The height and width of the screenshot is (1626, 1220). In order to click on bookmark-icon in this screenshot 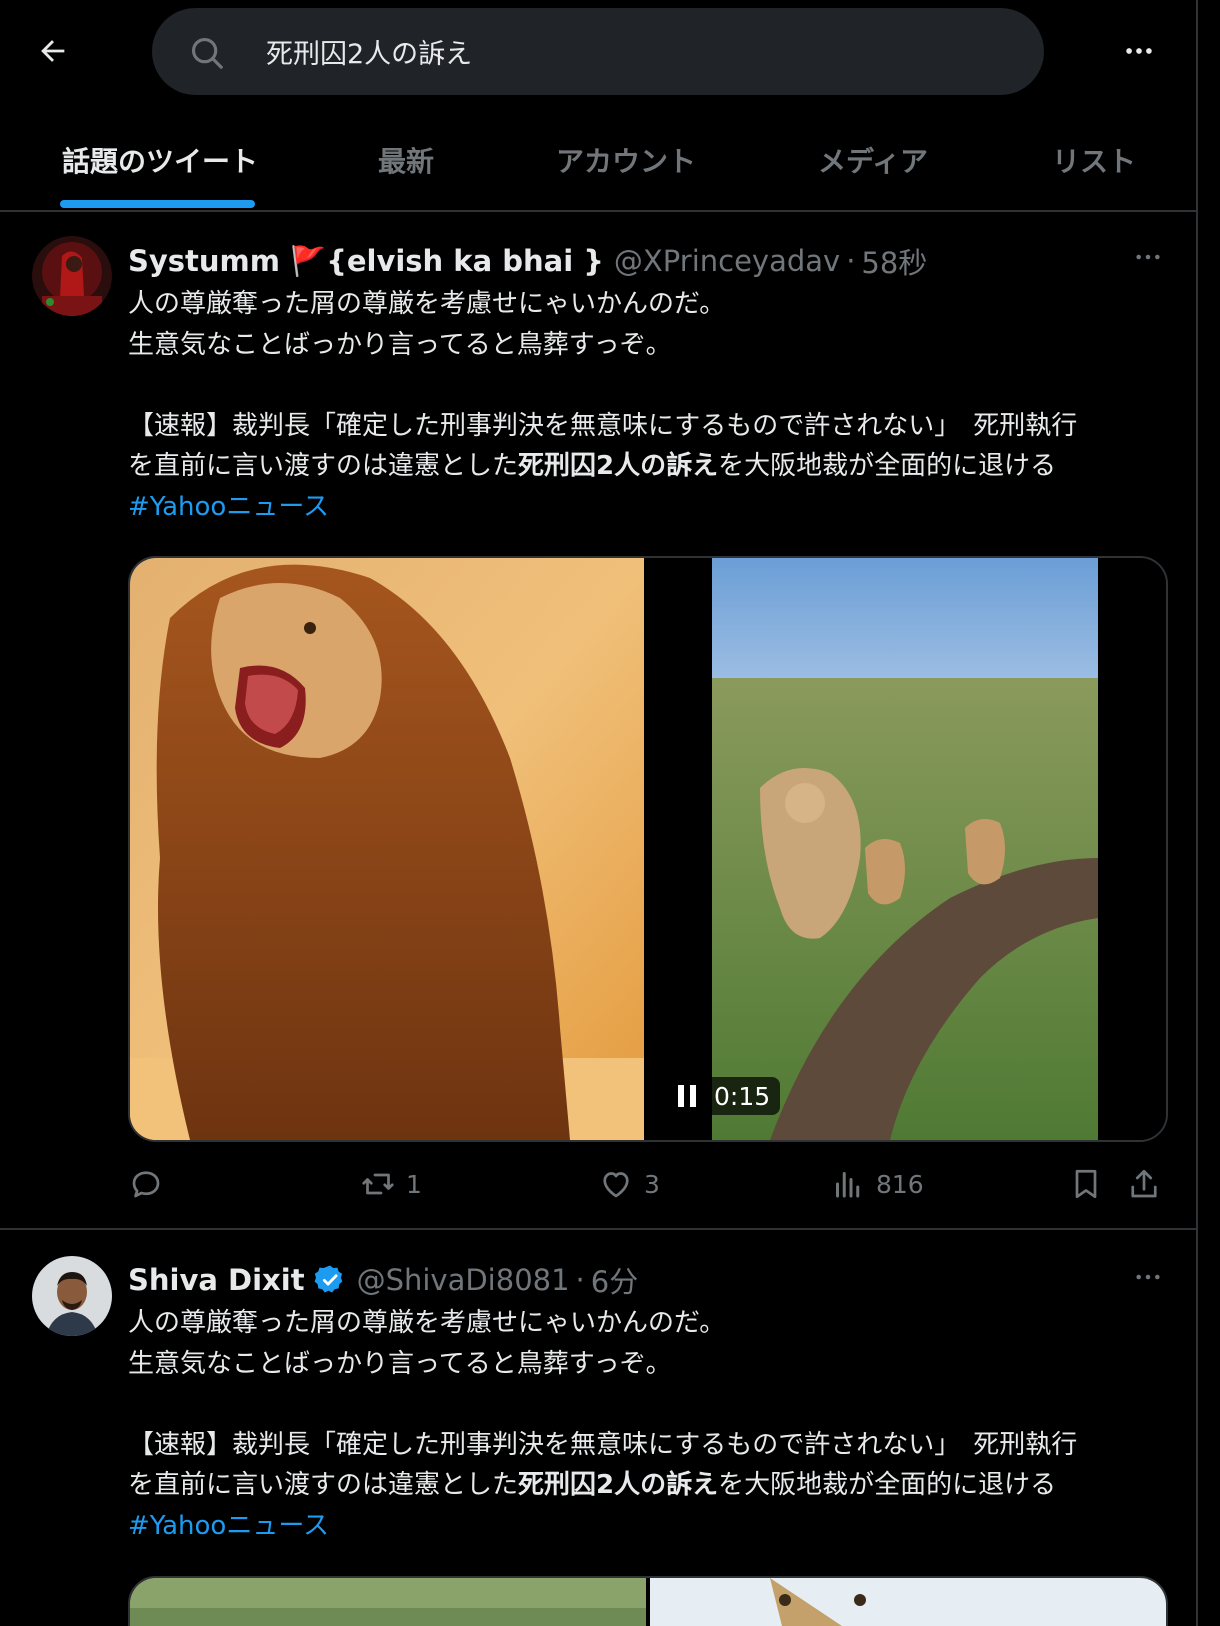, I will do `click(1086, 1184)`.